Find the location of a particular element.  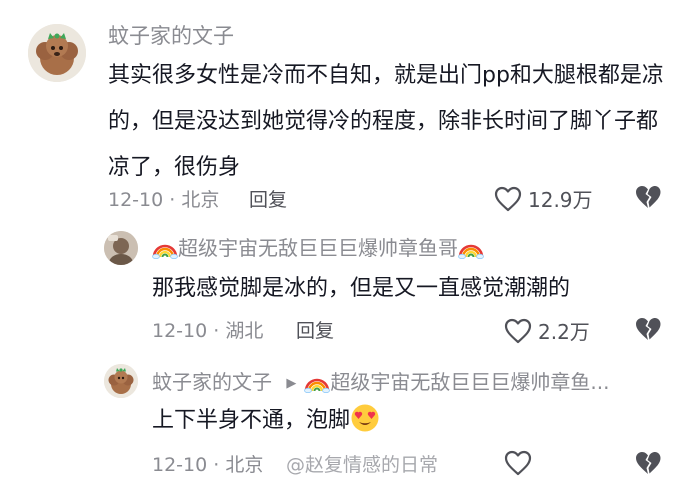

comment-date-location: 12-10 · 北京 is located at coordinates (164, 200).